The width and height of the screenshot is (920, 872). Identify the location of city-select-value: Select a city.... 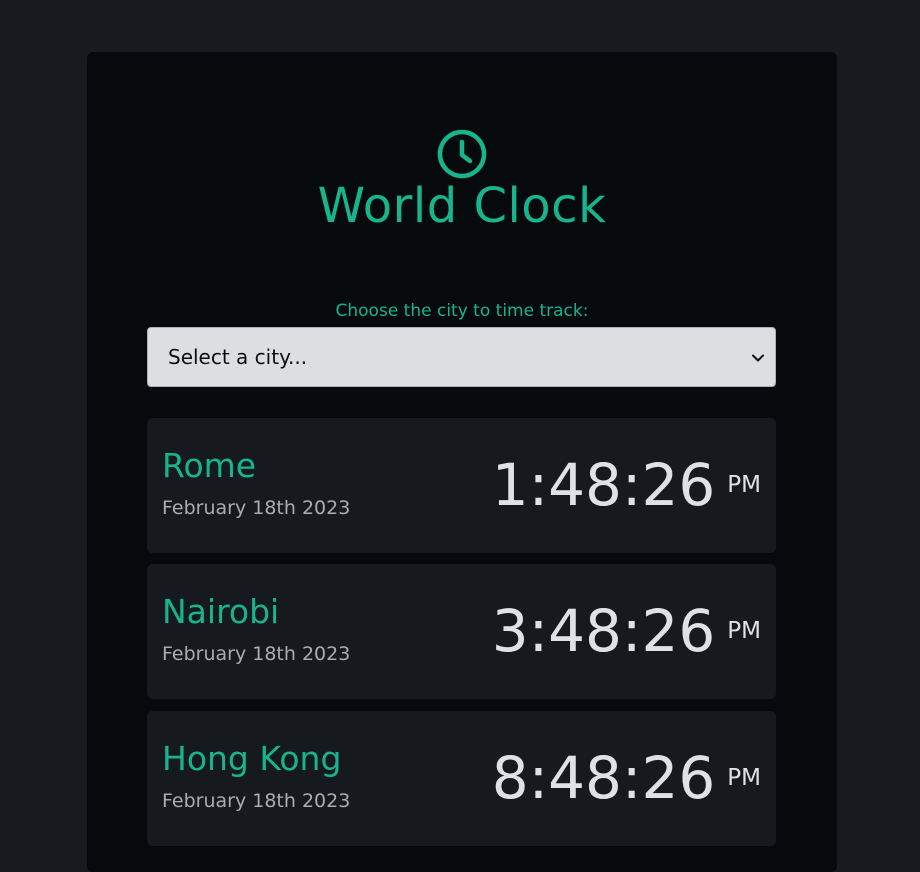
(238, 357).